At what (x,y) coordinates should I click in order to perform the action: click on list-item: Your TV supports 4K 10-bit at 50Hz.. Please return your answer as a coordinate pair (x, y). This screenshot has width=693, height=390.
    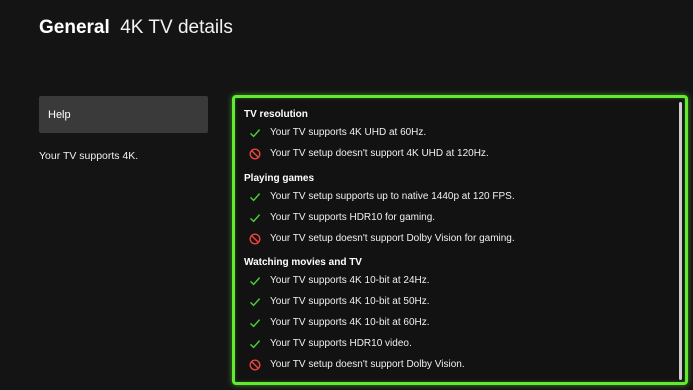
    Looking at the image, I should click on (457, 301).